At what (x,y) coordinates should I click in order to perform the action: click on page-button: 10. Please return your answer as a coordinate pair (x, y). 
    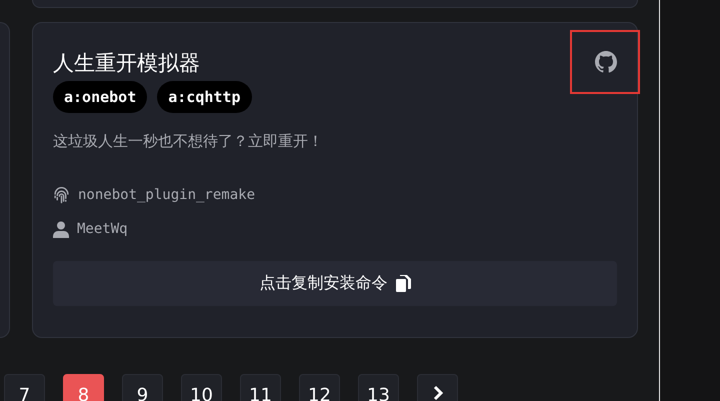
    Looking at the image, I should click on (201, 387).